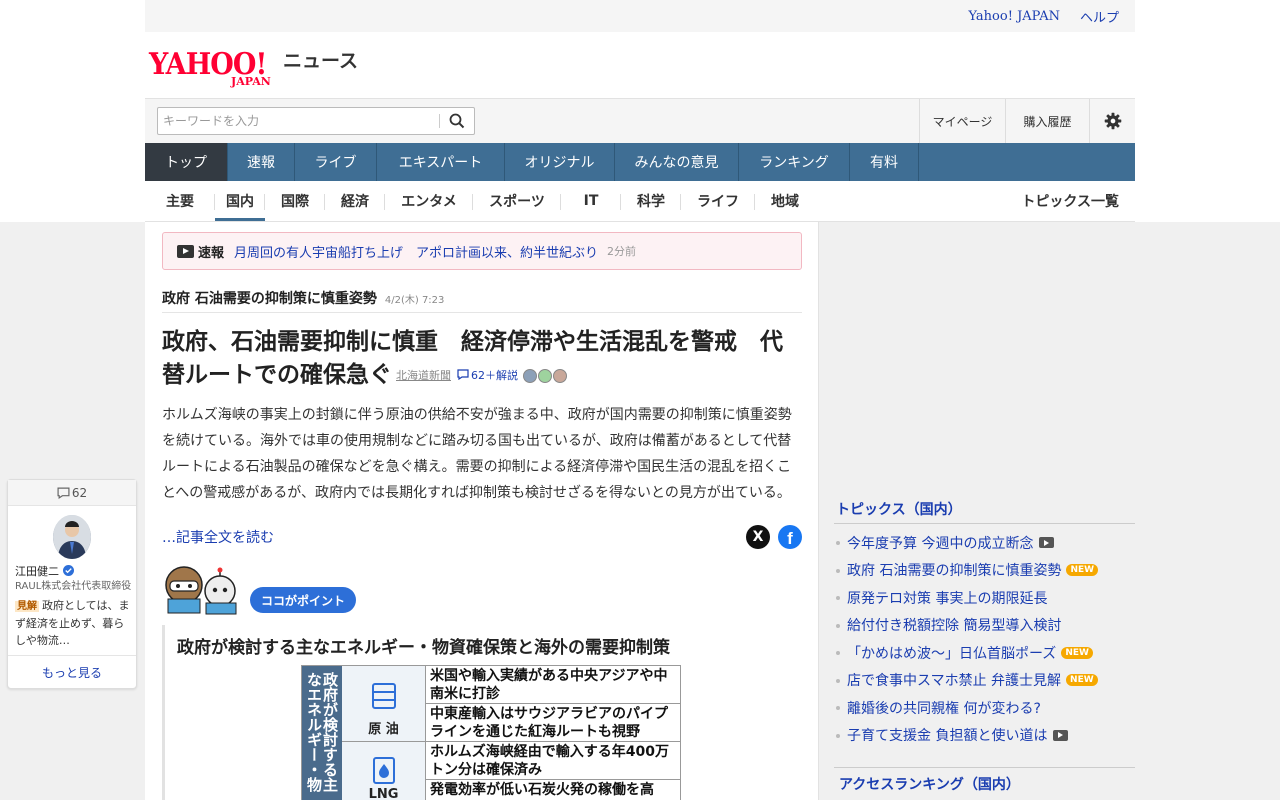  I want to click on category-tab-domestic: 国内, so click(240, 201).